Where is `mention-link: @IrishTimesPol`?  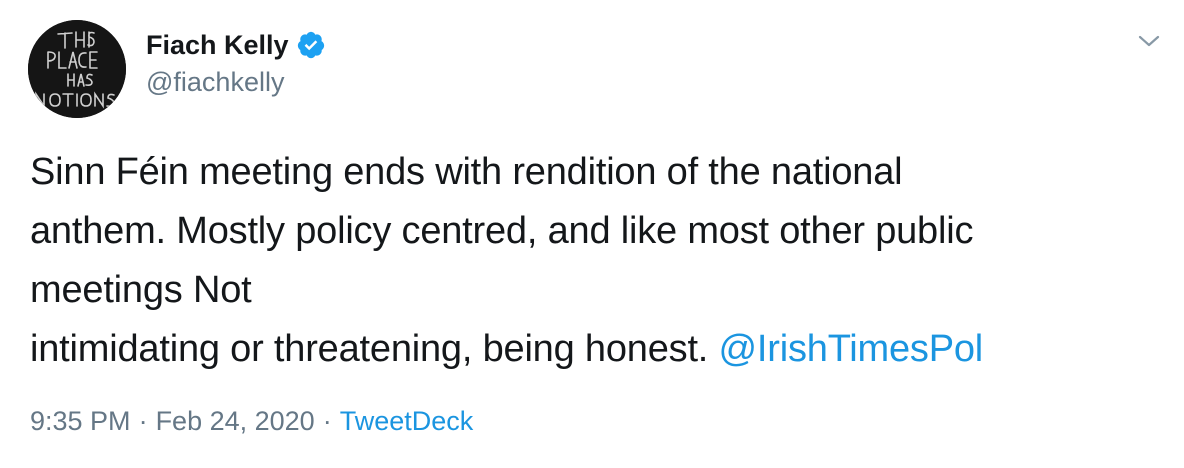 mention-link: @IrishTimesPol is located at coordinates (851, 349).